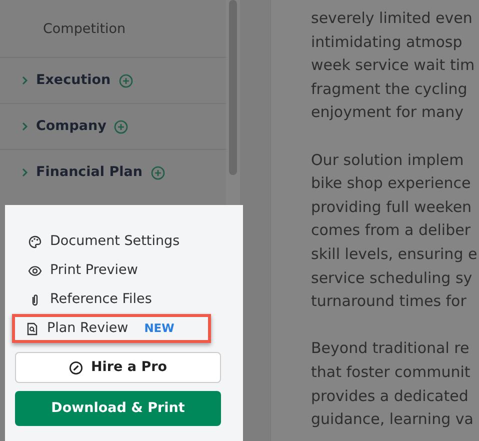 The height and width of the screenshot is (441, 479). Describe the element at coordinates (394, 254) in the screenshot. I see `text-line: skill levels, ensuring e` at that location.